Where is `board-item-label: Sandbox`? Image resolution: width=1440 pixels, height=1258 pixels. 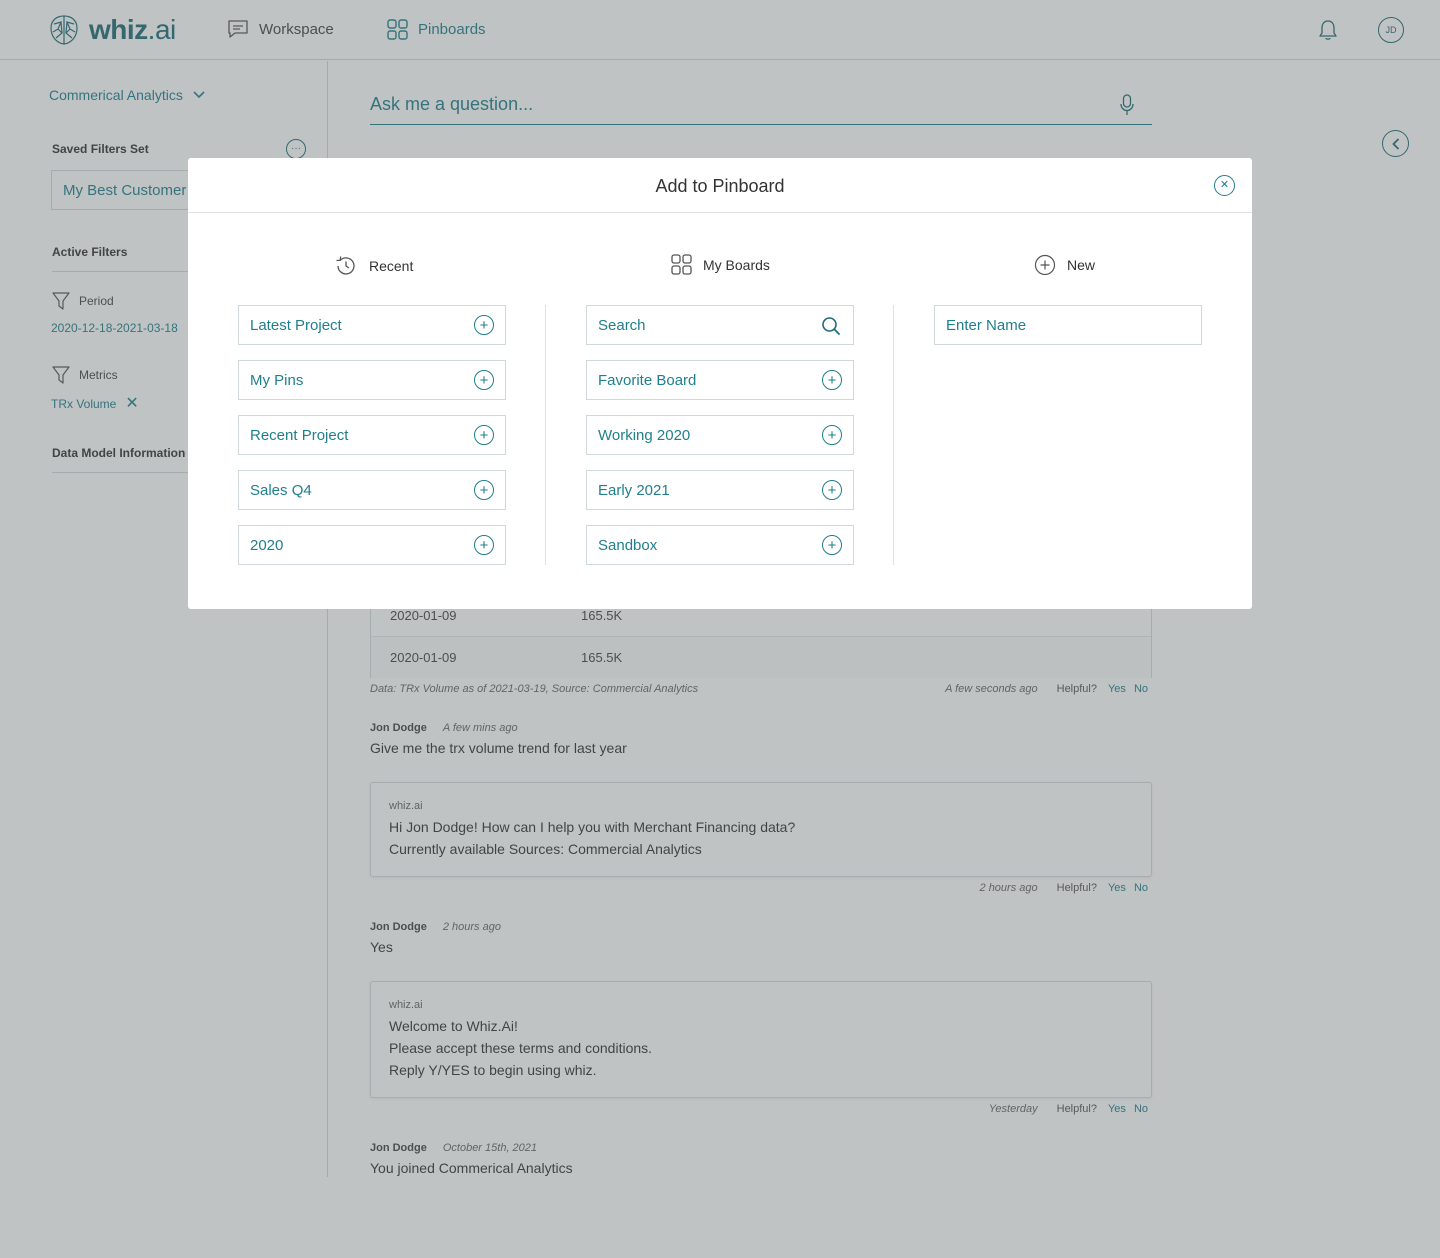
board-item-label: Sandbox is located at coordinates (628, 545).